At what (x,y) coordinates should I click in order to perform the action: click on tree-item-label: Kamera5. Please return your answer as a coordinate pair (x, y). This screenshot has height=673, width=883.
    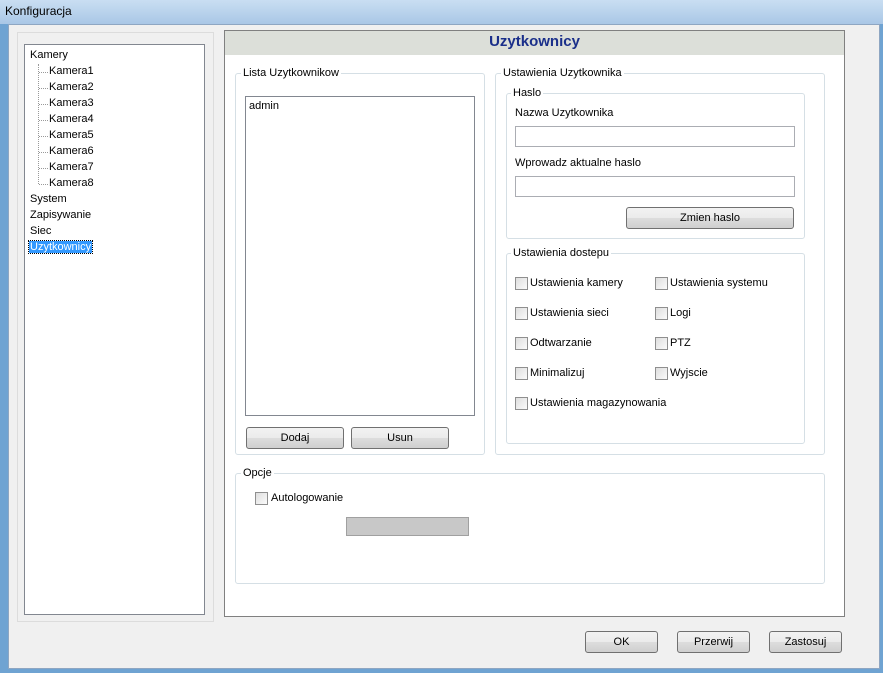
    Looking at the image, I should click on (71, 135).